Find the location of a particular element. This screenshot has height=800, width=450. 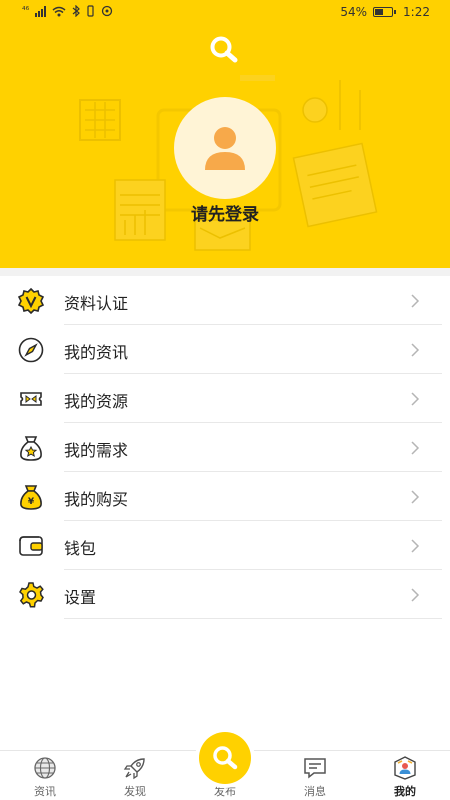

tab-news: 资讯 is located at coordinates (45, 775).